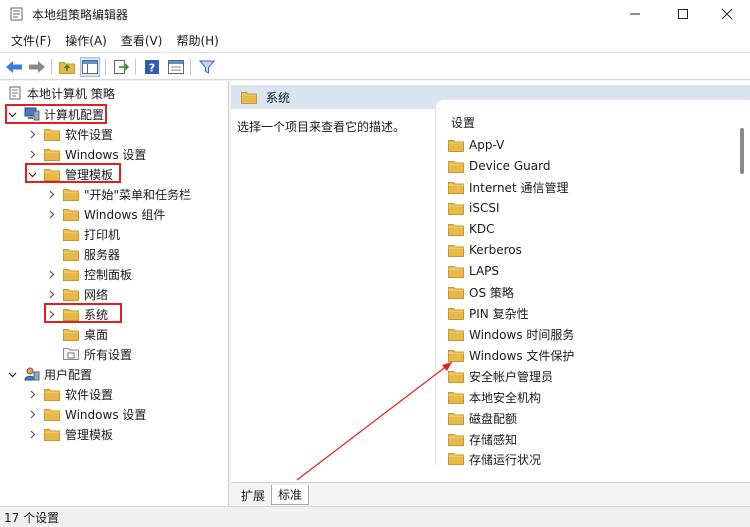  Describe the element at coordinates (37, 67) in the screenshot. I see `forward-button` at that location.